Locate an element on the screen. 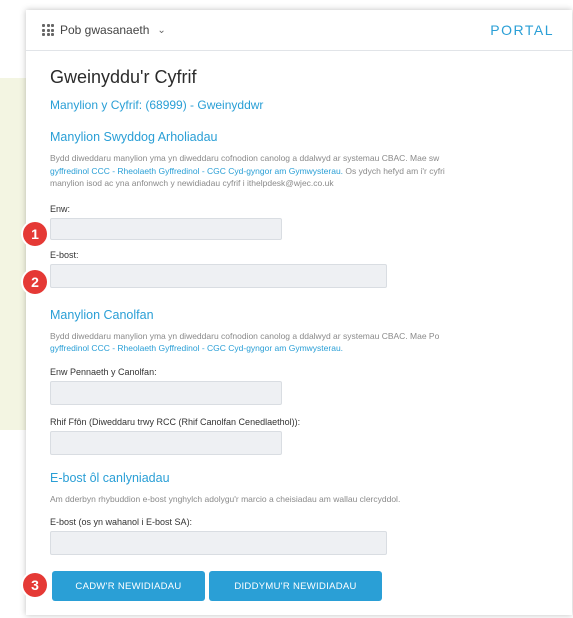 Image resolution: width=573 pixels, height=618 pixels. step-badge-1: 1 is located at coordinates (35, 234).